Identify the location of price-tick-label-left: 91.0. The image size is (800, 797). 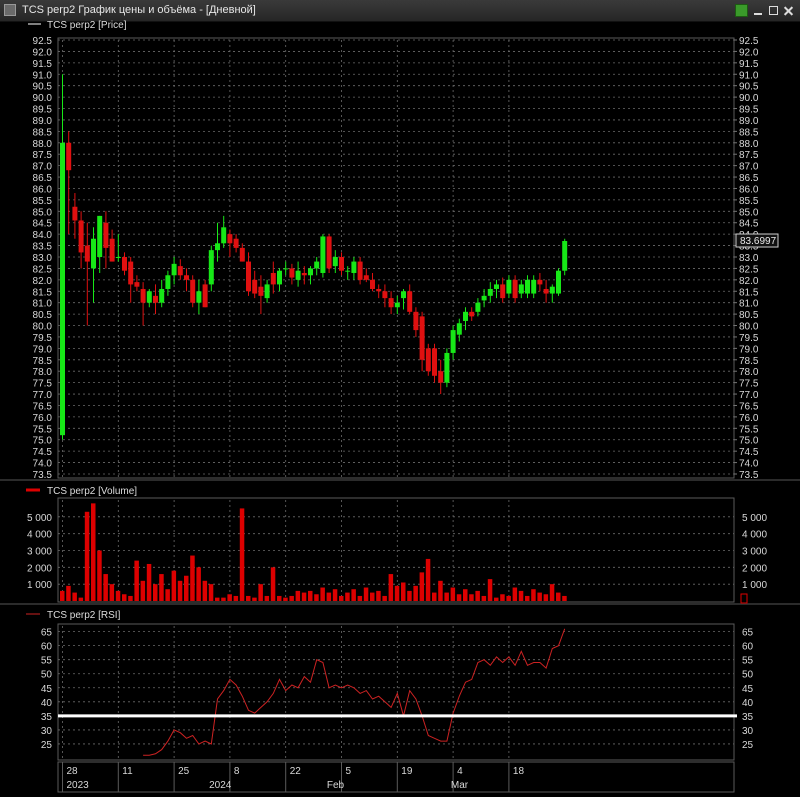
(43, 75).